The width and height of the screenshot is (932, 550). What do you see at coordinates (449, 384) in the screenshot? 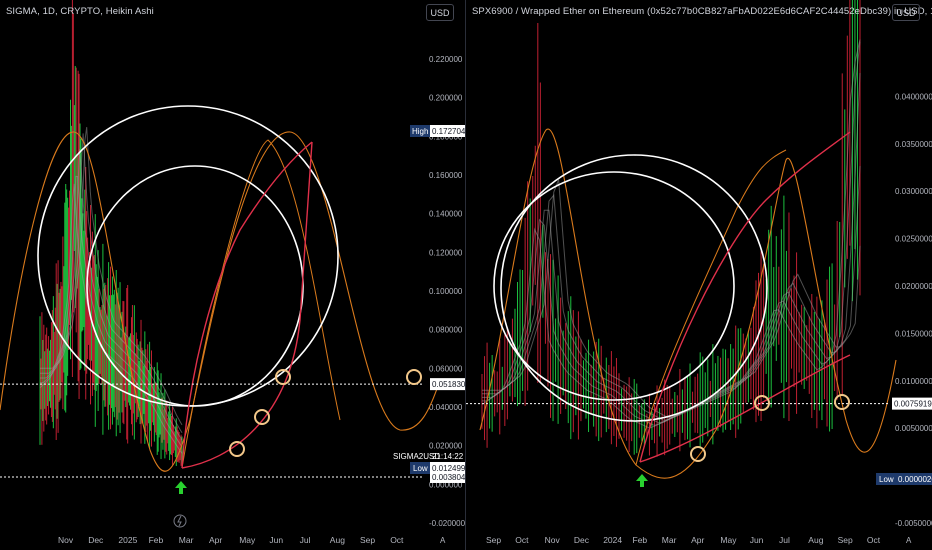
I see `current-price-label: 0.051830` at bounding box center [449, 384].